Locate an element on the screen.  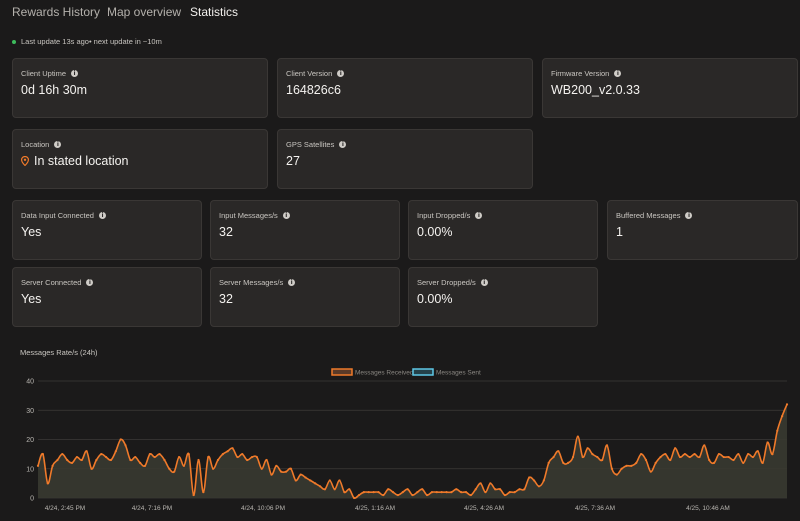
legend-label: Messages Sent is located at coordinates (458, 373).